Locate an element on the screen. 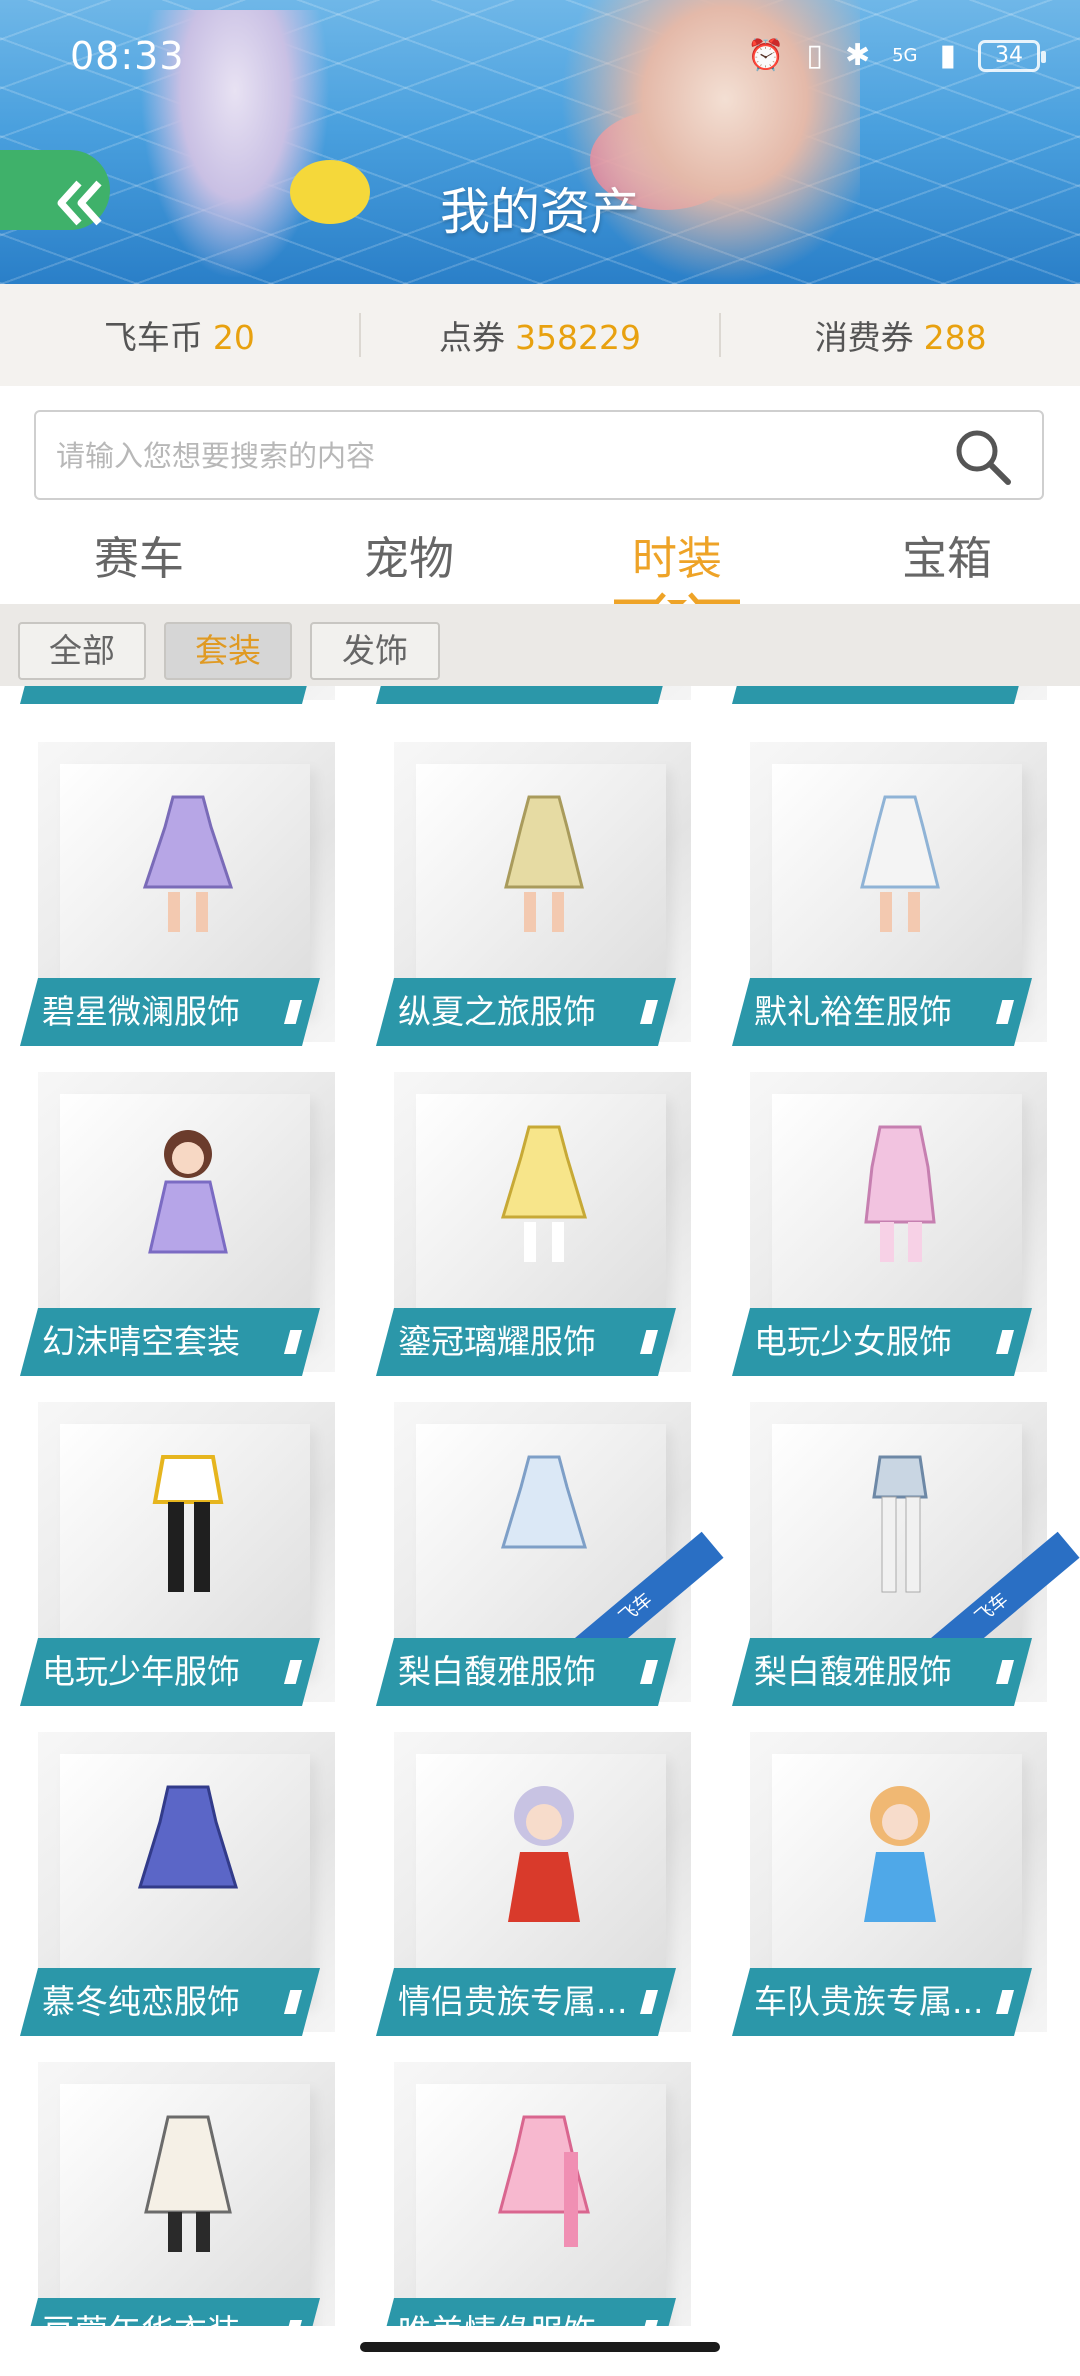 The height and width of the screenshot is (2376, 1080). item-card: 豆蔻年华衣装 is located at coordinates (177, 2194).